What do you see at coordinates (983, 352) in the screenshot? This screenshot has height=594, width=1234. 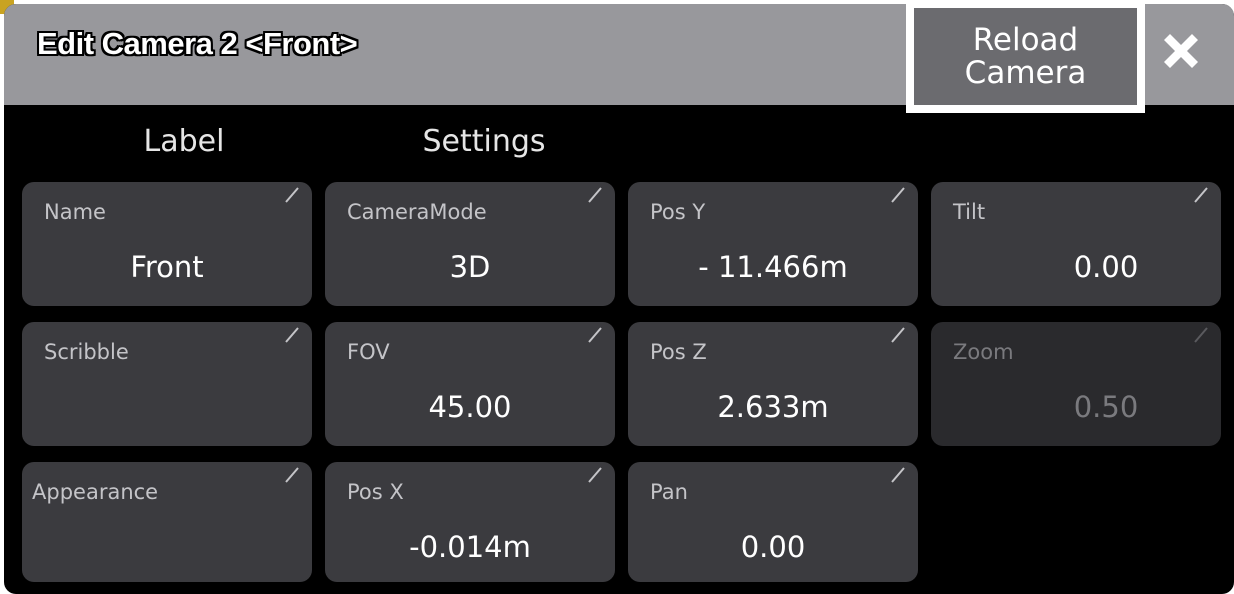 I see `zoom-label: Zoom` at bounding box center [983, 352].